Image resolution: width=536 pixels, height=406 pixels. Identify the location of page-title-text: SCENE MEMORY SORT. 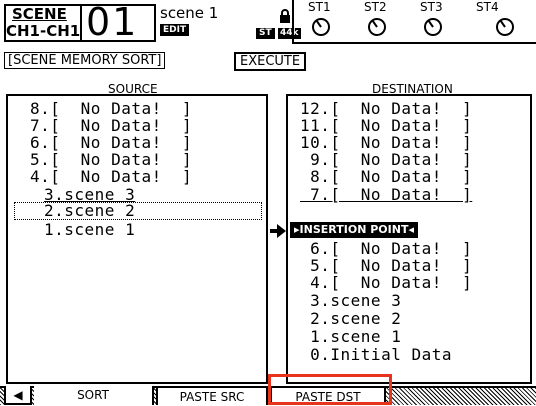
(85, 60).